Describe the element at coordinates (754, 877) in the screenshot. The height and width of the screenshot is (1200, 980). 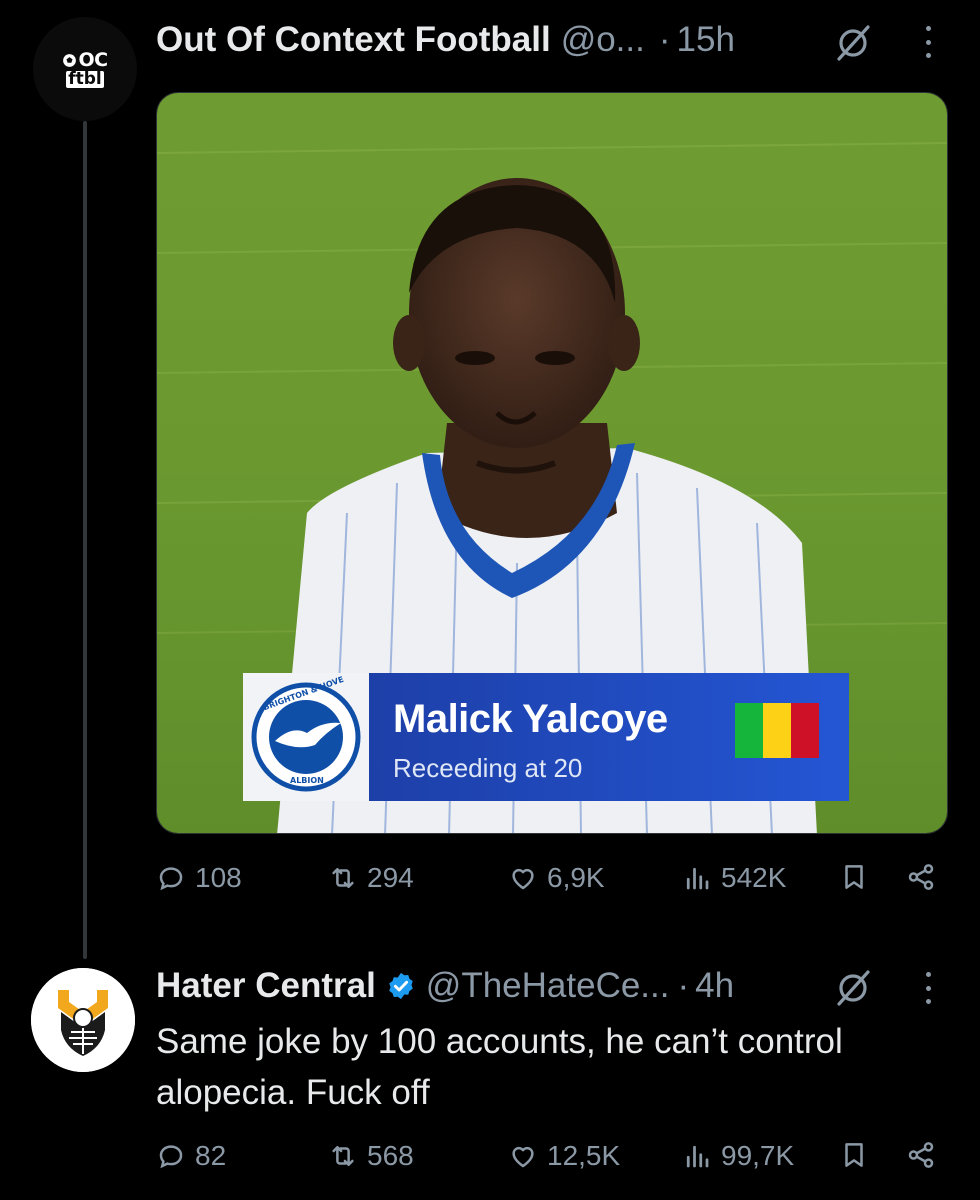
I see `view-count: 542K` at that location.